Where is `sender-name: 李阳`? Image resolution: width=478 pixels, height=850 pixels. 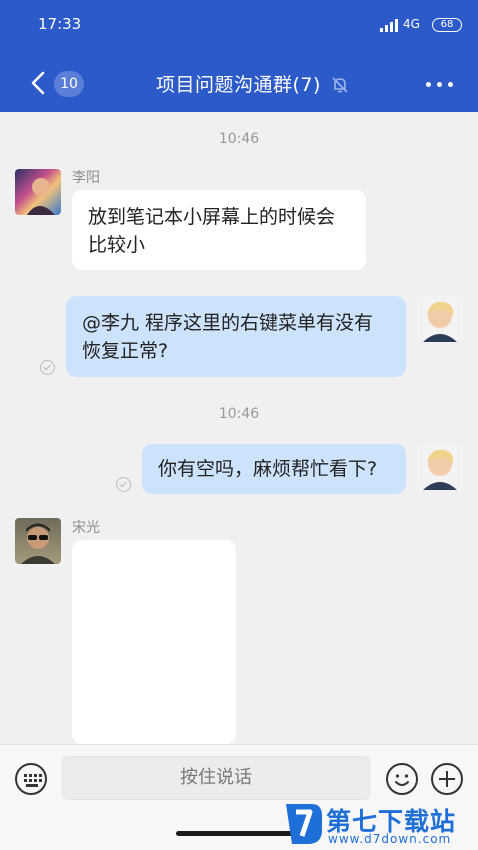
sender-name: 李阳 is located at coordinates (86, 178).